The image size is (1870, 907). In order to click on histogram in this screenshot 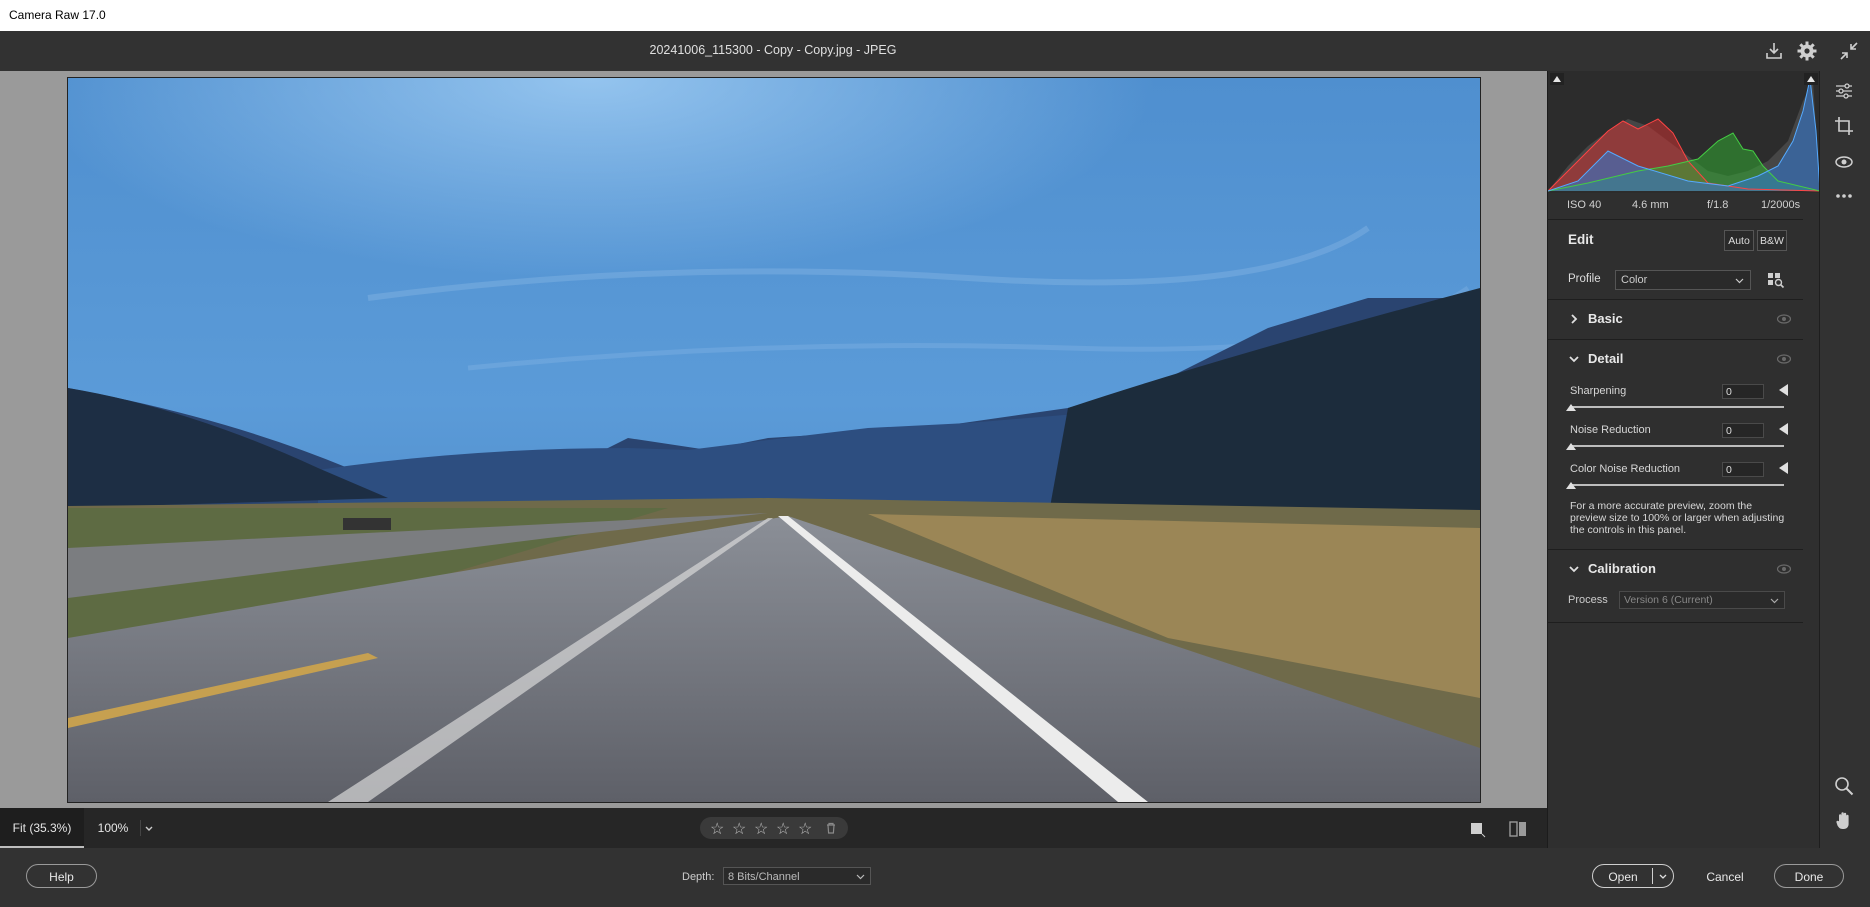, I will do `click(1684, 132)`.